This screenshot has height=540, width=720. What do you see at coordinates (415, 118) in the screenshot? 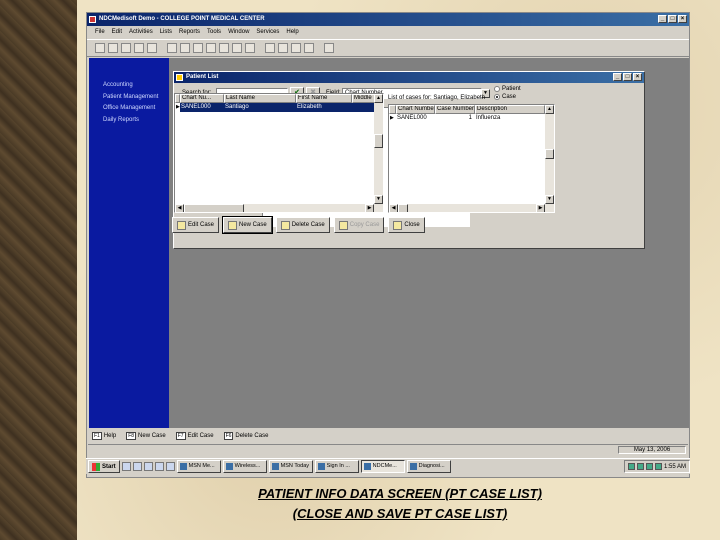
I see `cell-case-chart-number: SANEL000` at bounding box center [415, 118].